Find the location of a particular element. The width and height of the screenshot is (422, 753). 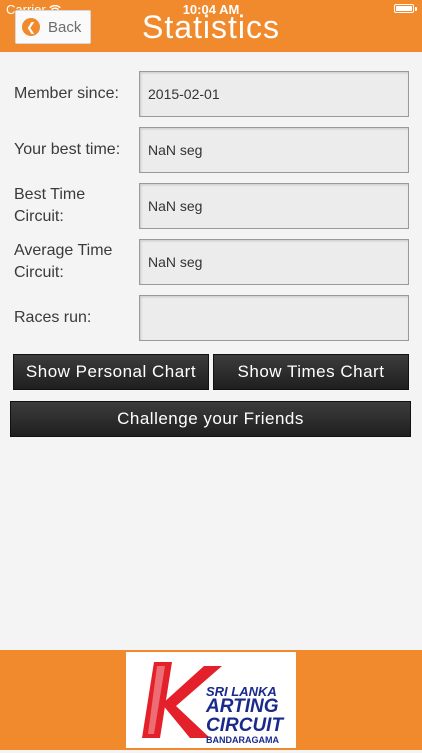

karting-circuit-logo: SRI LANKA ARTING CIRCUIT BANDARAGAMA is located at coordinates (211, 700).